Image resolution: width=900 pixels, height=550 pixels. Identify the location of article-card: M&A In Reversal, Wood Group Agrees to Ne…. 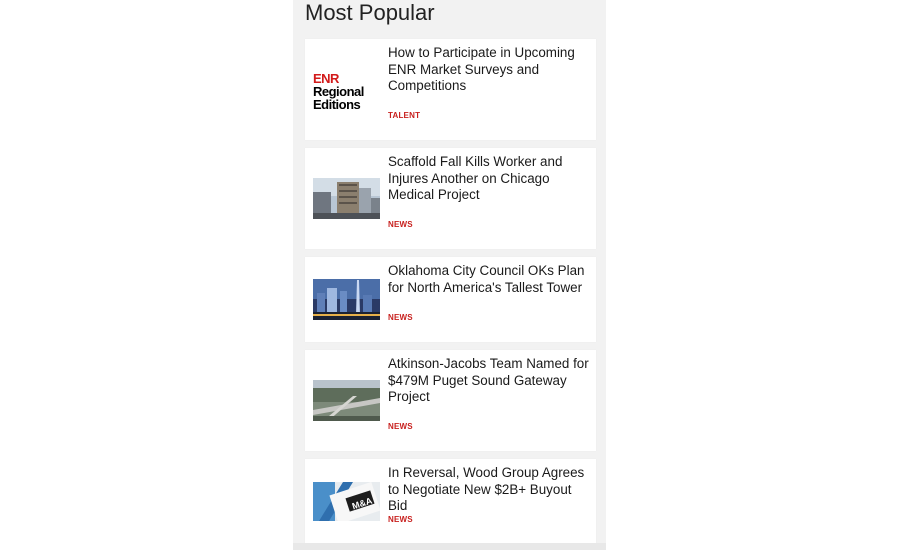
(450, 501).